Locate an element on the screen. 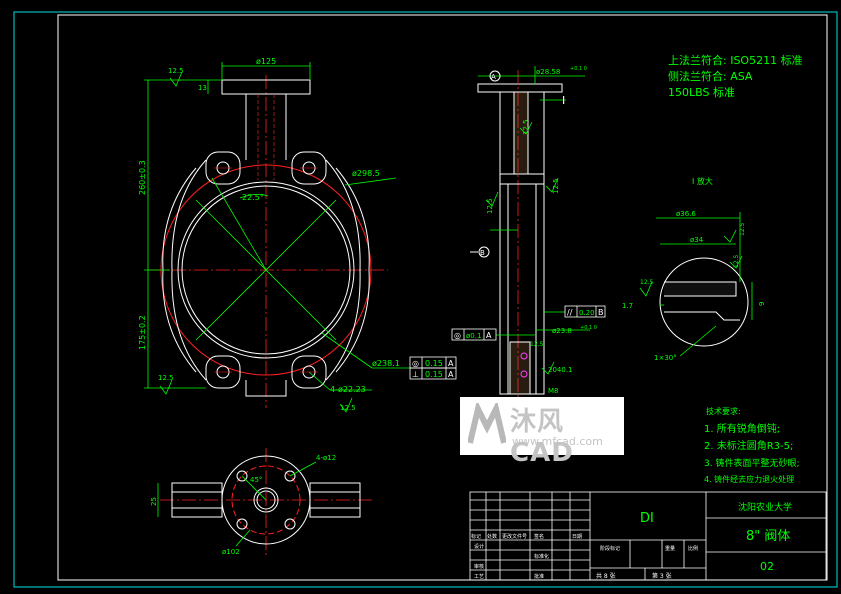  tech-note-2: 2. 未标注圆角R3-5; is located at coordinates (748, 445).